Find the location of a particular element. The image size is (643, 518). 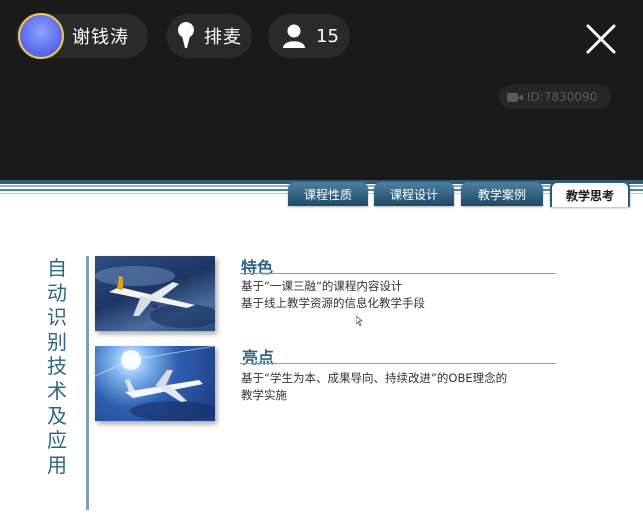

feature-underline is located at coordinates (398, 273).